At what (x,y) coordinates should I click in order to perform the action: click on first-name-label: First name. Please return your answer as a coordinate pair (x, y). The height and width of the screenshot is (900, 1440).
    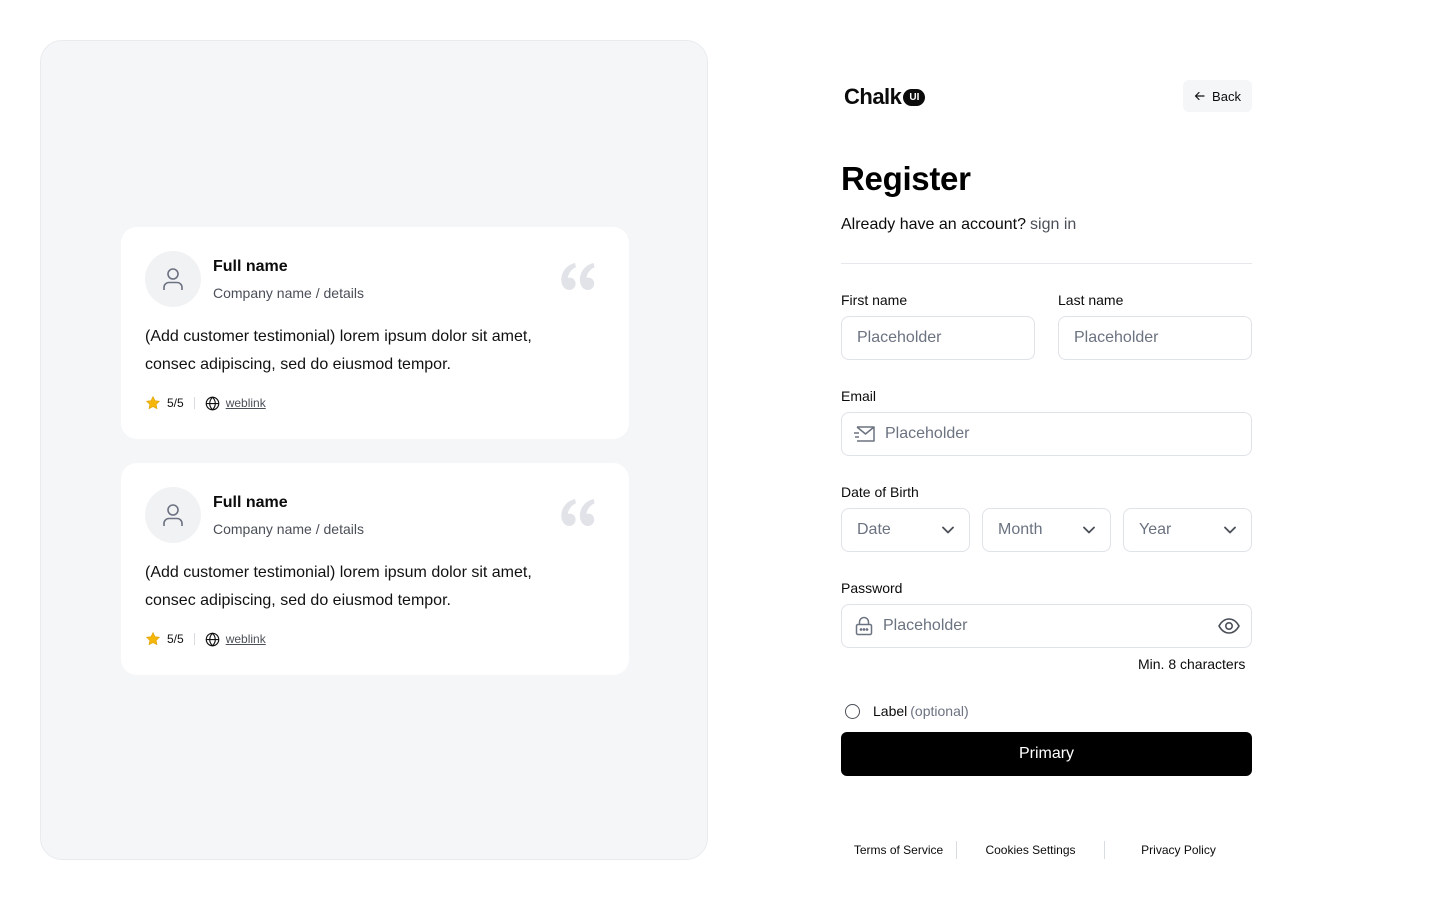
    Looking at the image, I should click on (874, 300).